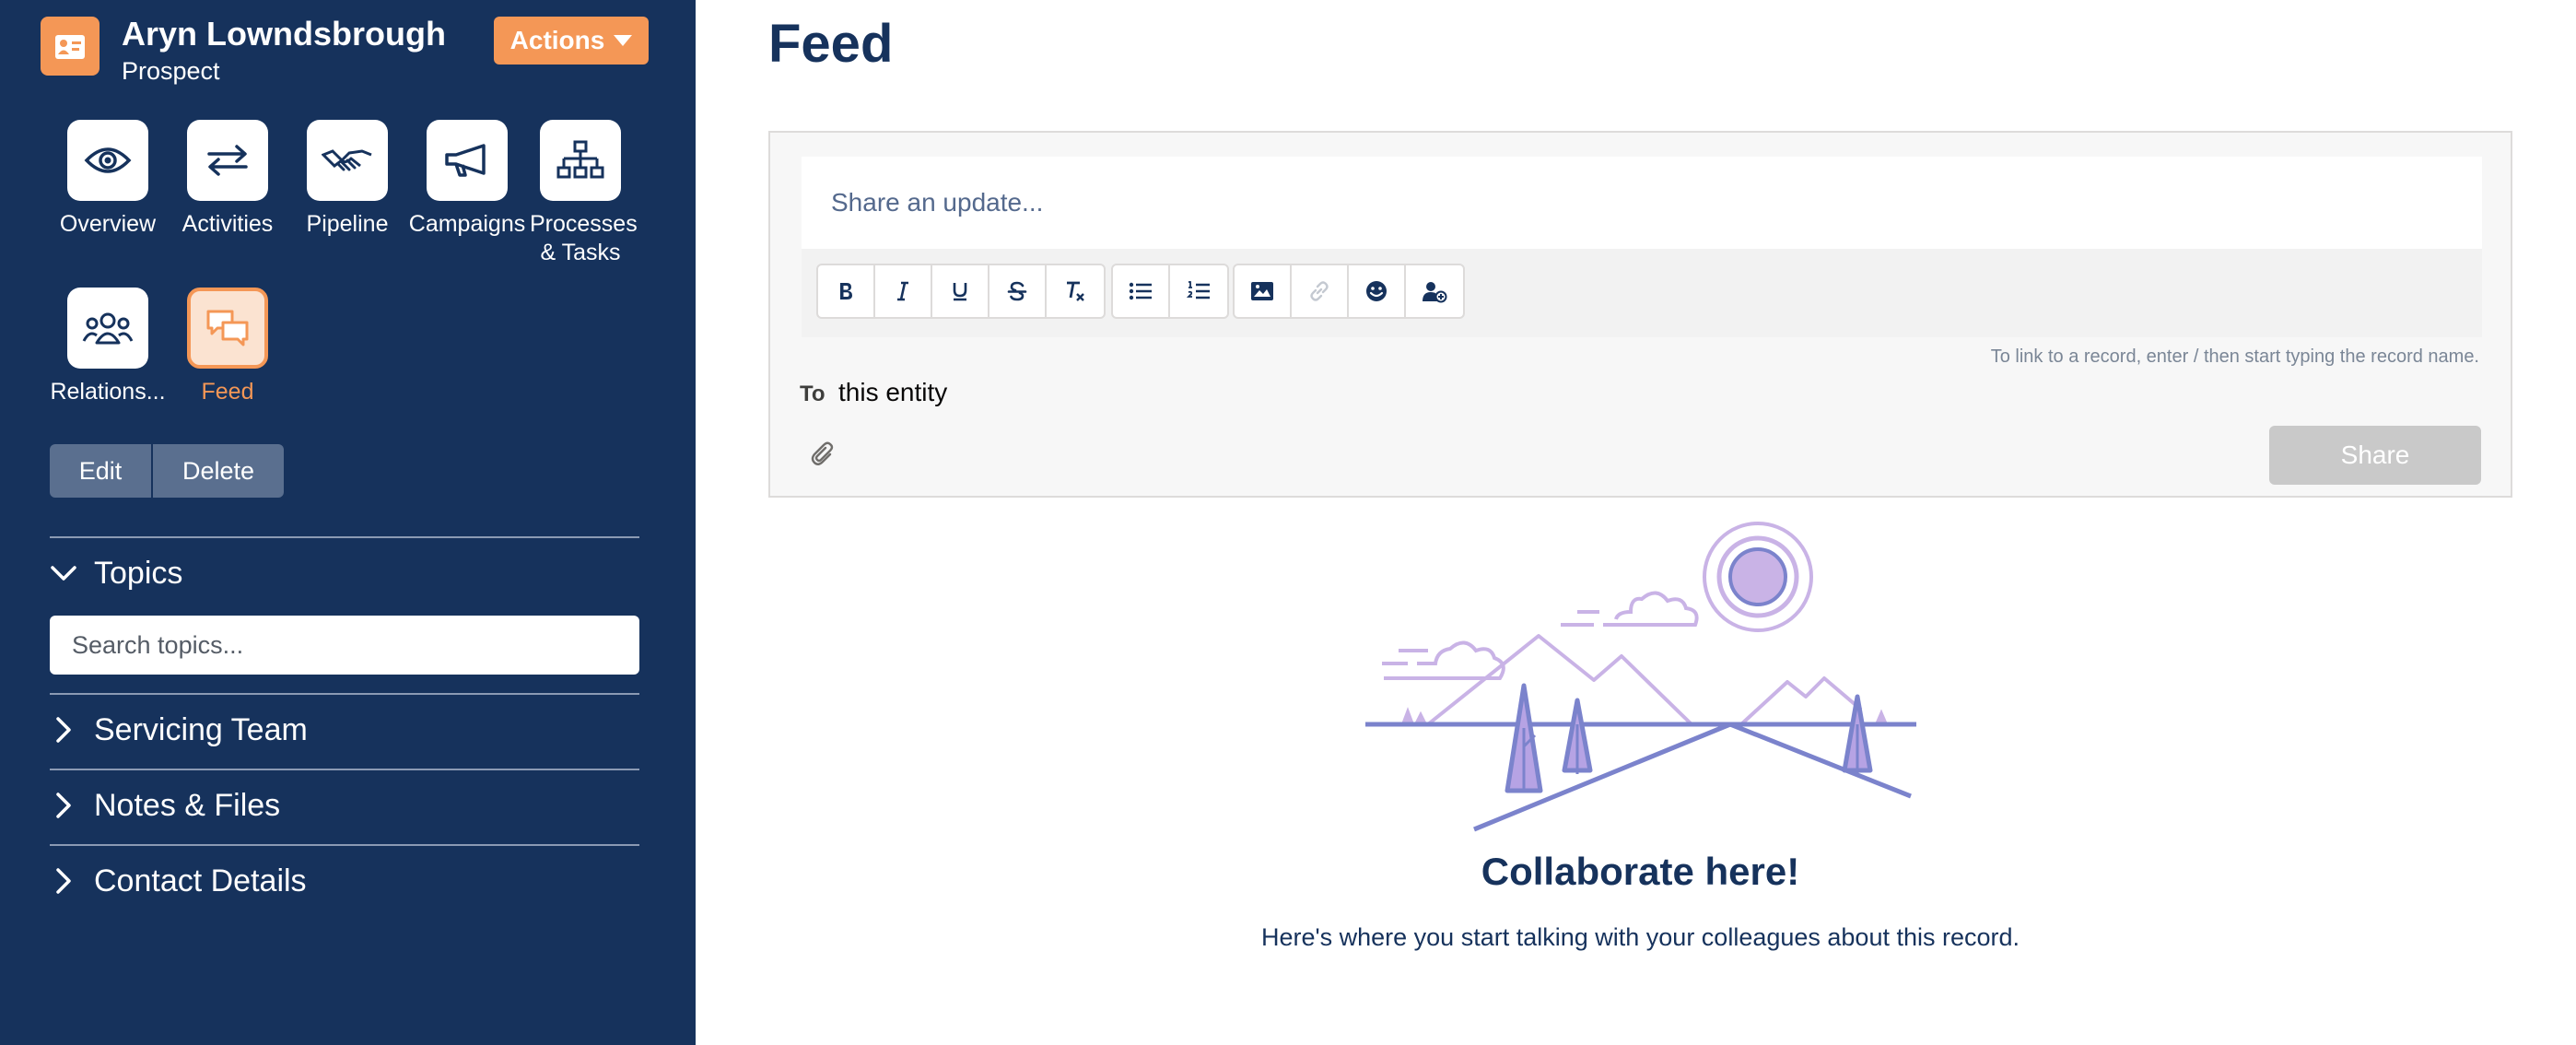 This screenshot has width=2576, height=1045. I want to click on swap-arrows-icon, so click(227, 161).